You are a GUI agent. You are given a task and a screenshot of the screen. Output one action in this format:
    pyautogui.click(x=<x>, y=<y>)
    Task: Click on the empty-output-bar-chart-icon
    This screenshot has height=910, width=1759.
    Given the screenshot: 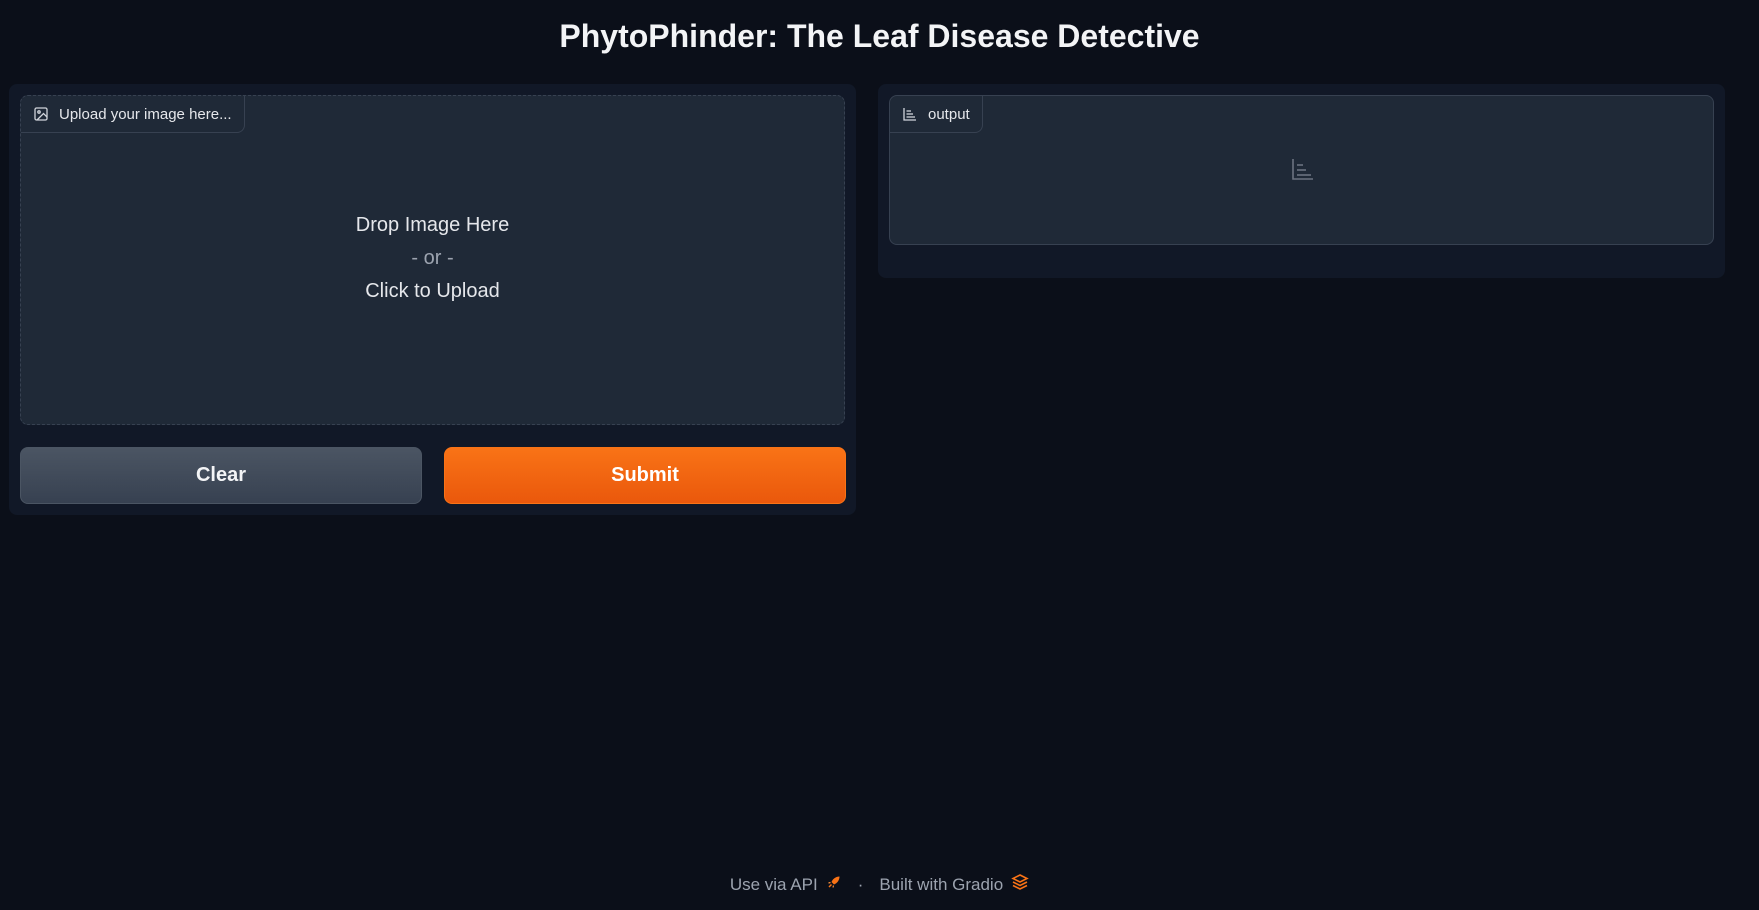 What is the action you would take?
    pyautogui.click(x=1303, y=169)
    